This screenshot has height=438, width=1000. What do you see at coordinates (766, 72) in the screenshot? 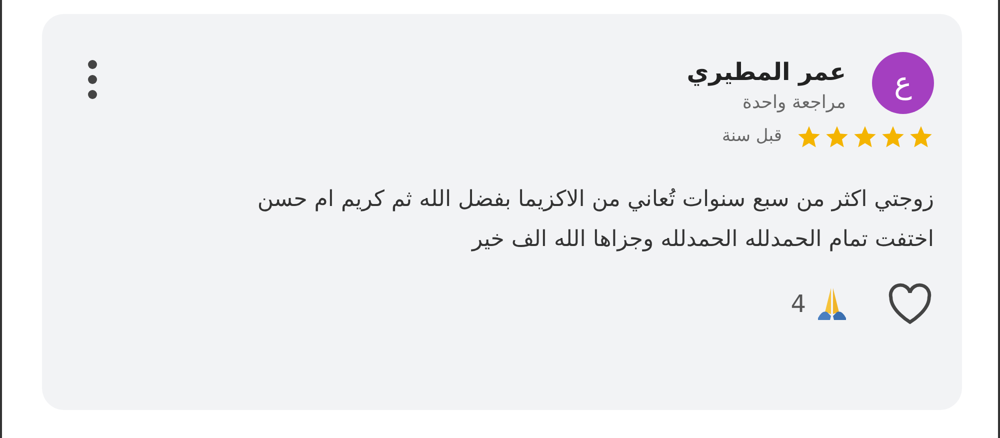
I see `author-name: عمر المطيري` at bounding box center [766, 72].